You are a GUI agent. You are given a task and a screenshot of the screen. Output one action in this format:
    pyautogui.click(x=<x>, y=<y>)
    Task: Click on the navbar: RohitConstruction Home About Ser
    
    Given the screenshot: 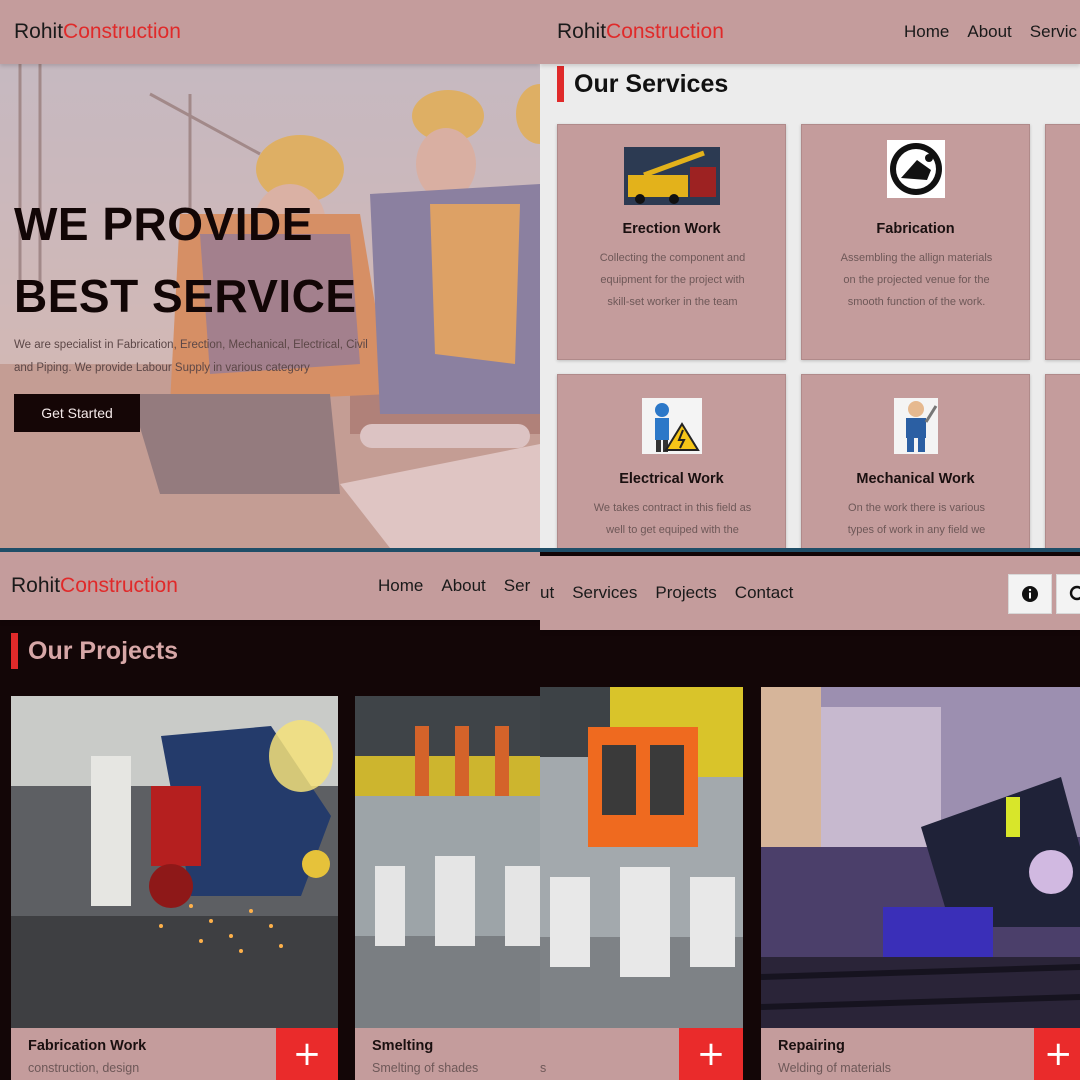 What is the action you would take?
    pyautogui.click(x=270, y=586)
    